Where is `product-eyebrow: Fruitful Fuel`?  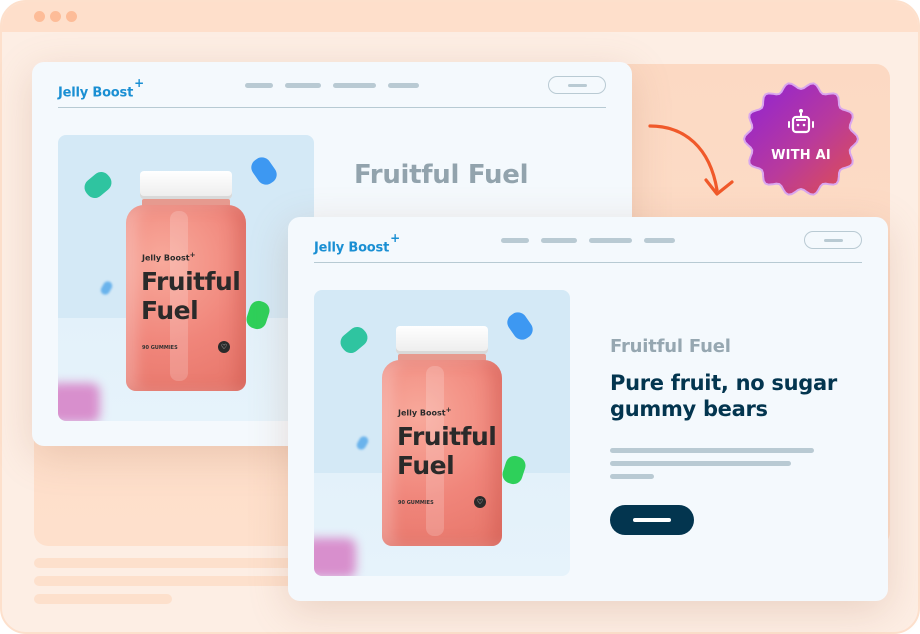 product-eyebrow: Fruitful Fuel is located at coordinates (670, 346).